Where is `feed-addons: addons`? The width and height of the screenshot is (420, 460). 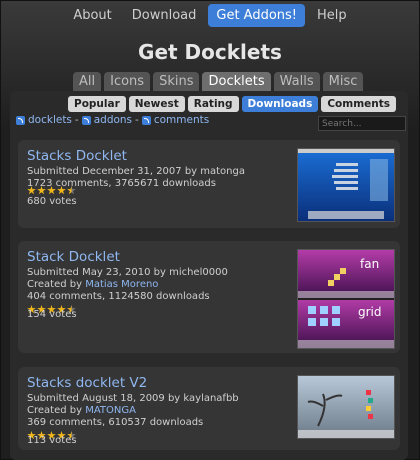
feed-addons: addons is located at coordinates (113, 120).